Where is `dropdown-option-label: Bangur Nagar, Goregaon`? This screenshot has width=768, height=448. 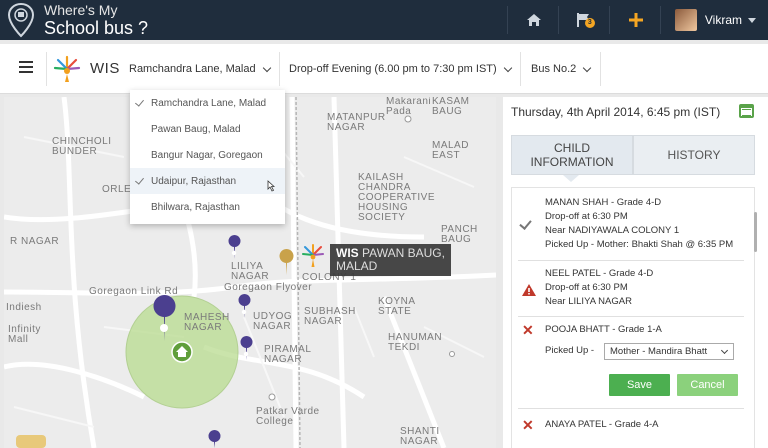
dropdown-option-label: Bangur Nagar, Goregaon is located at coordinates (207, 155).